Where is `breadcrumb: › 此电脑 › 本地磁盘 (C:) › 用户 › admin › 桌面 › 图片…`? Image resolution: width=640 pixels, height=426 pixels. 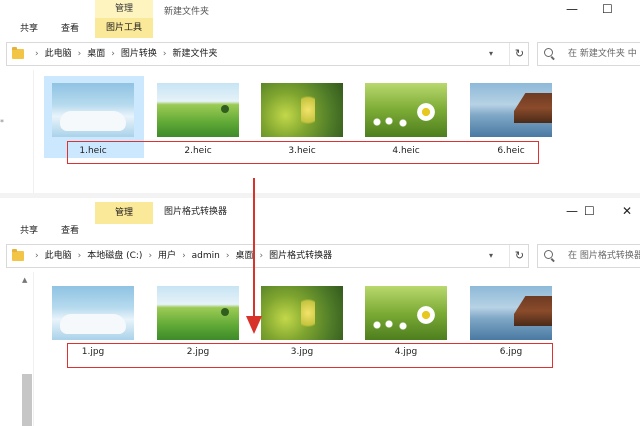 breadcrumb: › 此电脑 › 本地磁盘 (C:) › 用户 › admin › 桌面 › 图片… is located at coordinates (180, 256).